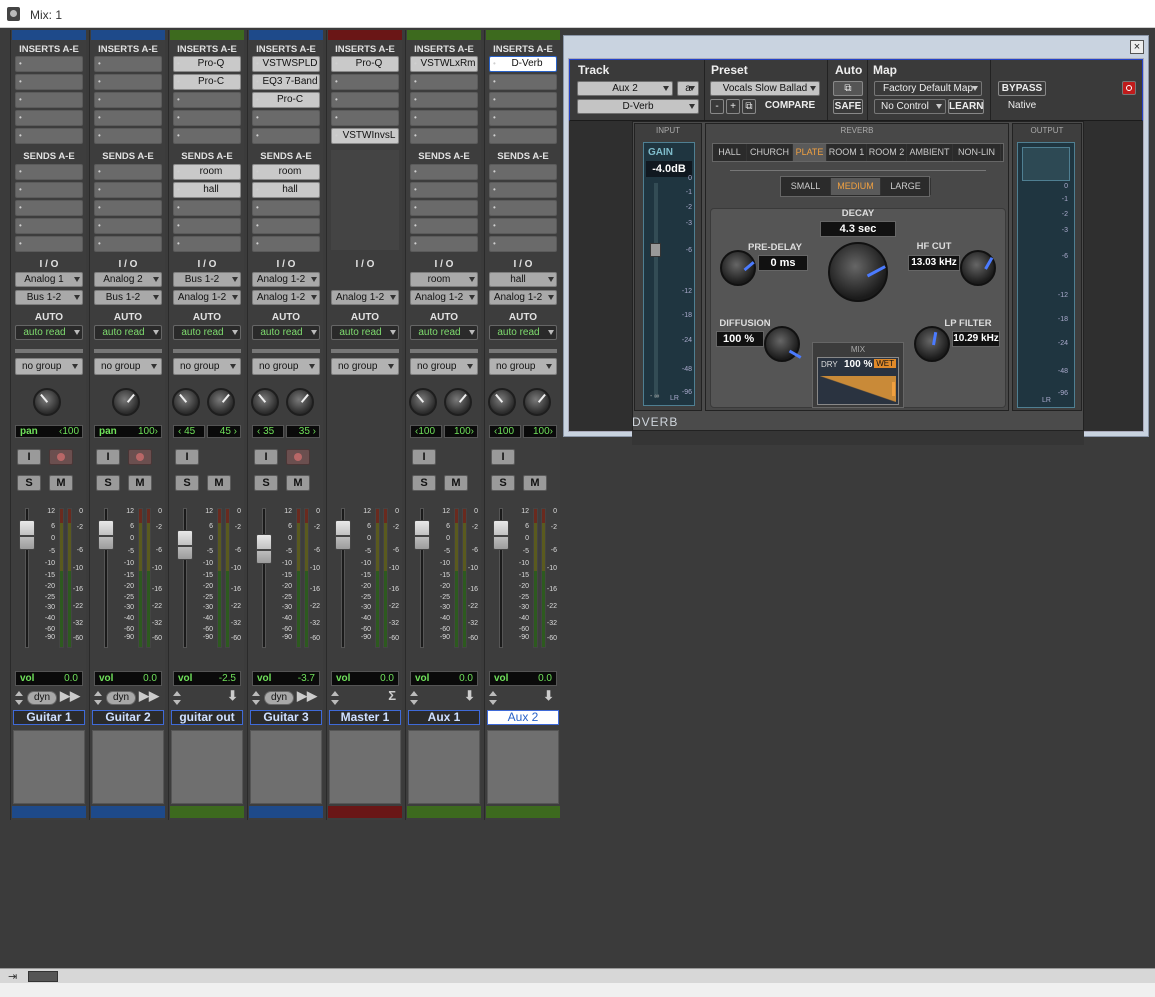 This screenshot has height=997, width=1155. Describe the element at coordinates (688, 88) in the screenshot. I see `track-letter-select: a` at that location.